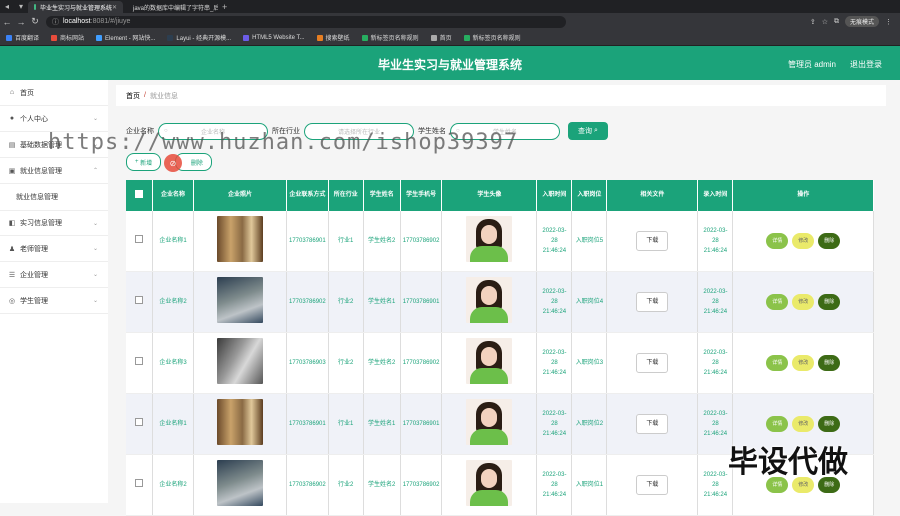 Image resolution: width=900 pixels, height=516 pixels. Describe the element at coordinates (67, 37) in the screenshot. I see `bookmark: 商标网站` at that location.